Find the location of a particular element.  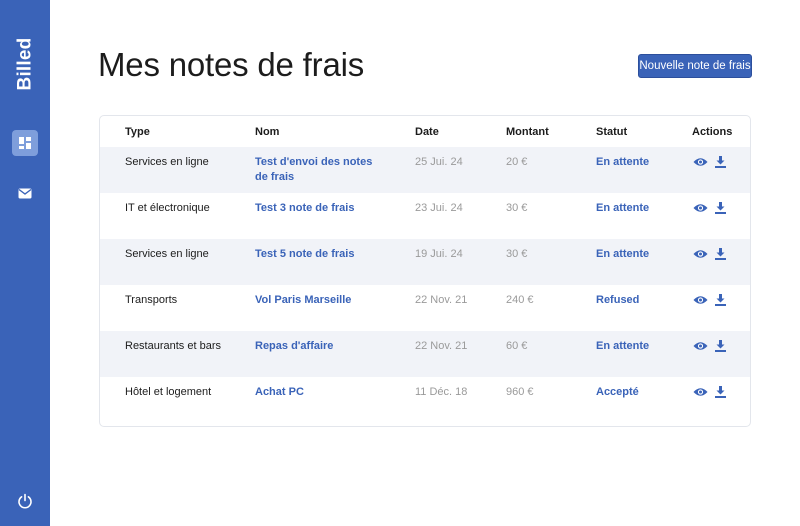

sidebar-item-bills is located at coordinates (25, 143).